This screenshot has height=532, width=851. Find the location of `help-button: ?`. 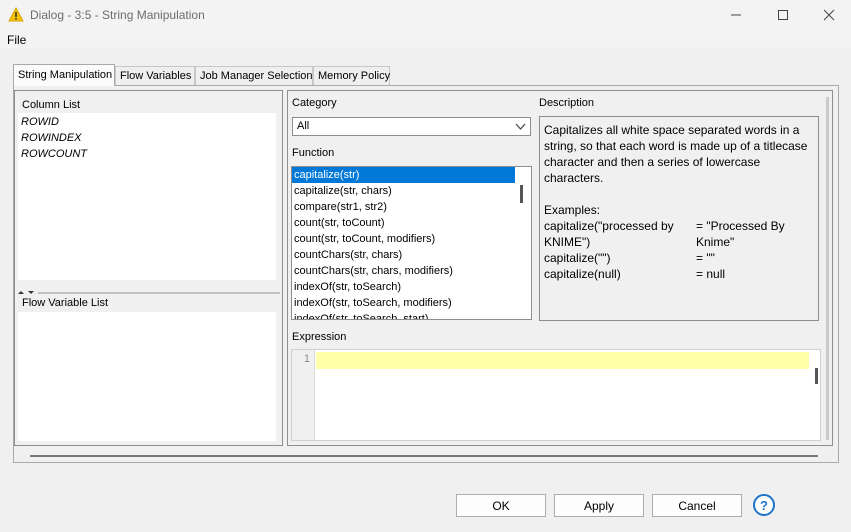

help-button: ? is located at coordinates (764, 505).